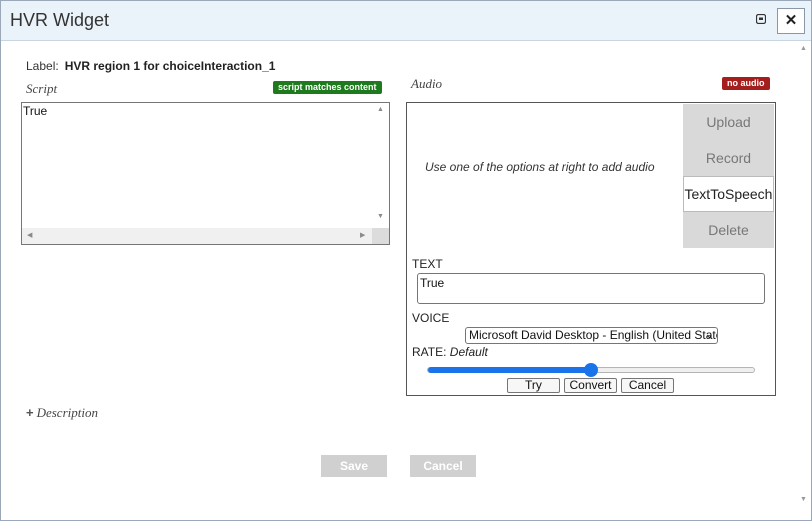 The width and height of the screenshot is (812, 521). I want to click on rate-slider-thumb, so click(591, 370).